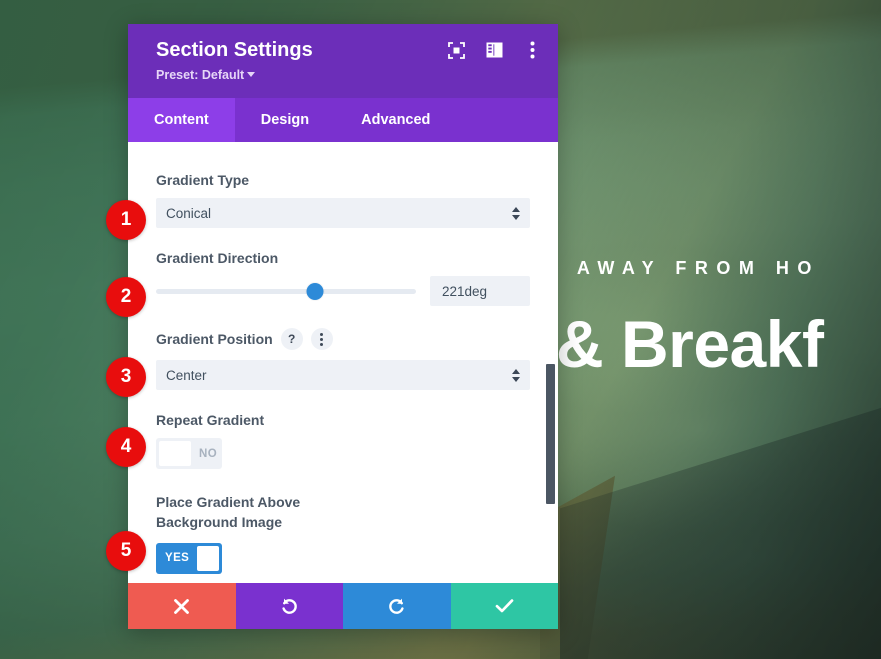 This screenshot has height=659, width=881. What do you see at coordinates (291, 339) in the screenshot?
I see `help-icon: ?` at bounding box center [291, 339].